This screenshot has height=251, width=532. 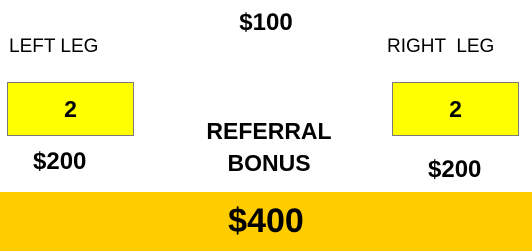 What do you see at coordinates (54, 46) in the screenshot?
I see `left-leg-label: LEFT LEG` at bounding box center [54, 46].